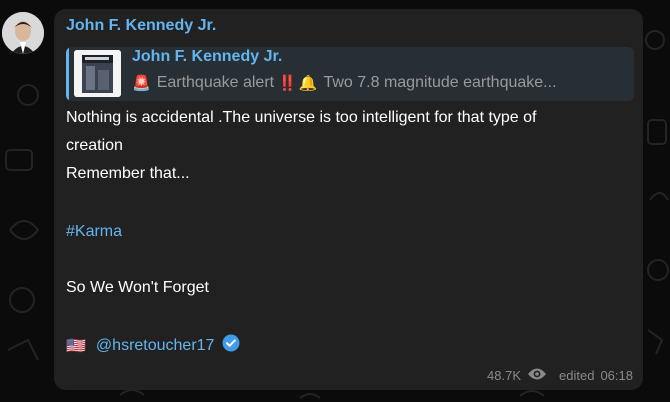  Describe the element at coordinates (231, 345) in the screenshot. I see `verified-badge-icon` at that location.